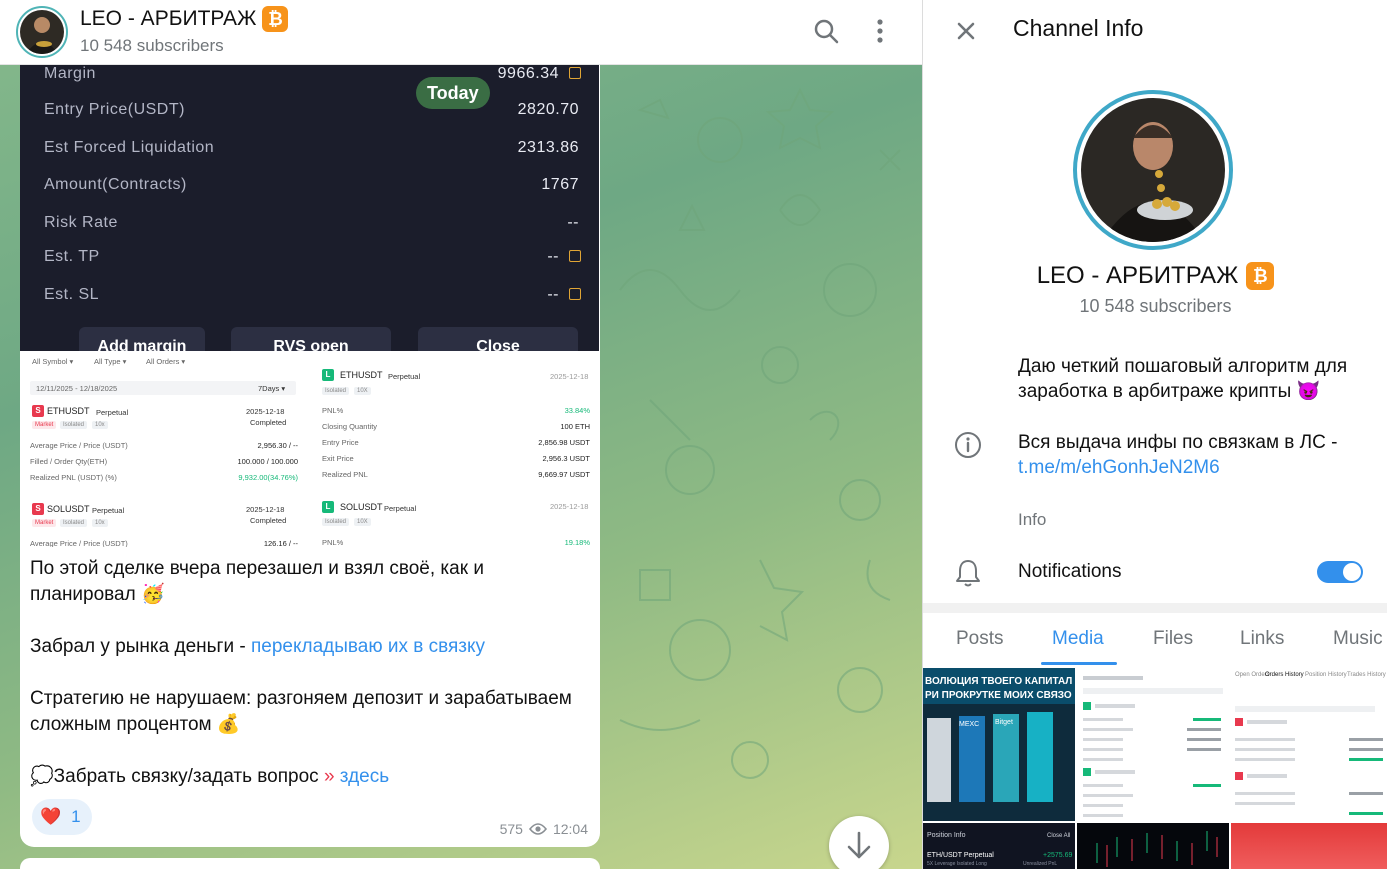 Image resolution: width=1387 pixels, height=869 pixels. What do you see at coordinates (368, 646) in the screenshot?
I see `bundle-link: перекладываю их в связку` at bounding box center [368, 646].